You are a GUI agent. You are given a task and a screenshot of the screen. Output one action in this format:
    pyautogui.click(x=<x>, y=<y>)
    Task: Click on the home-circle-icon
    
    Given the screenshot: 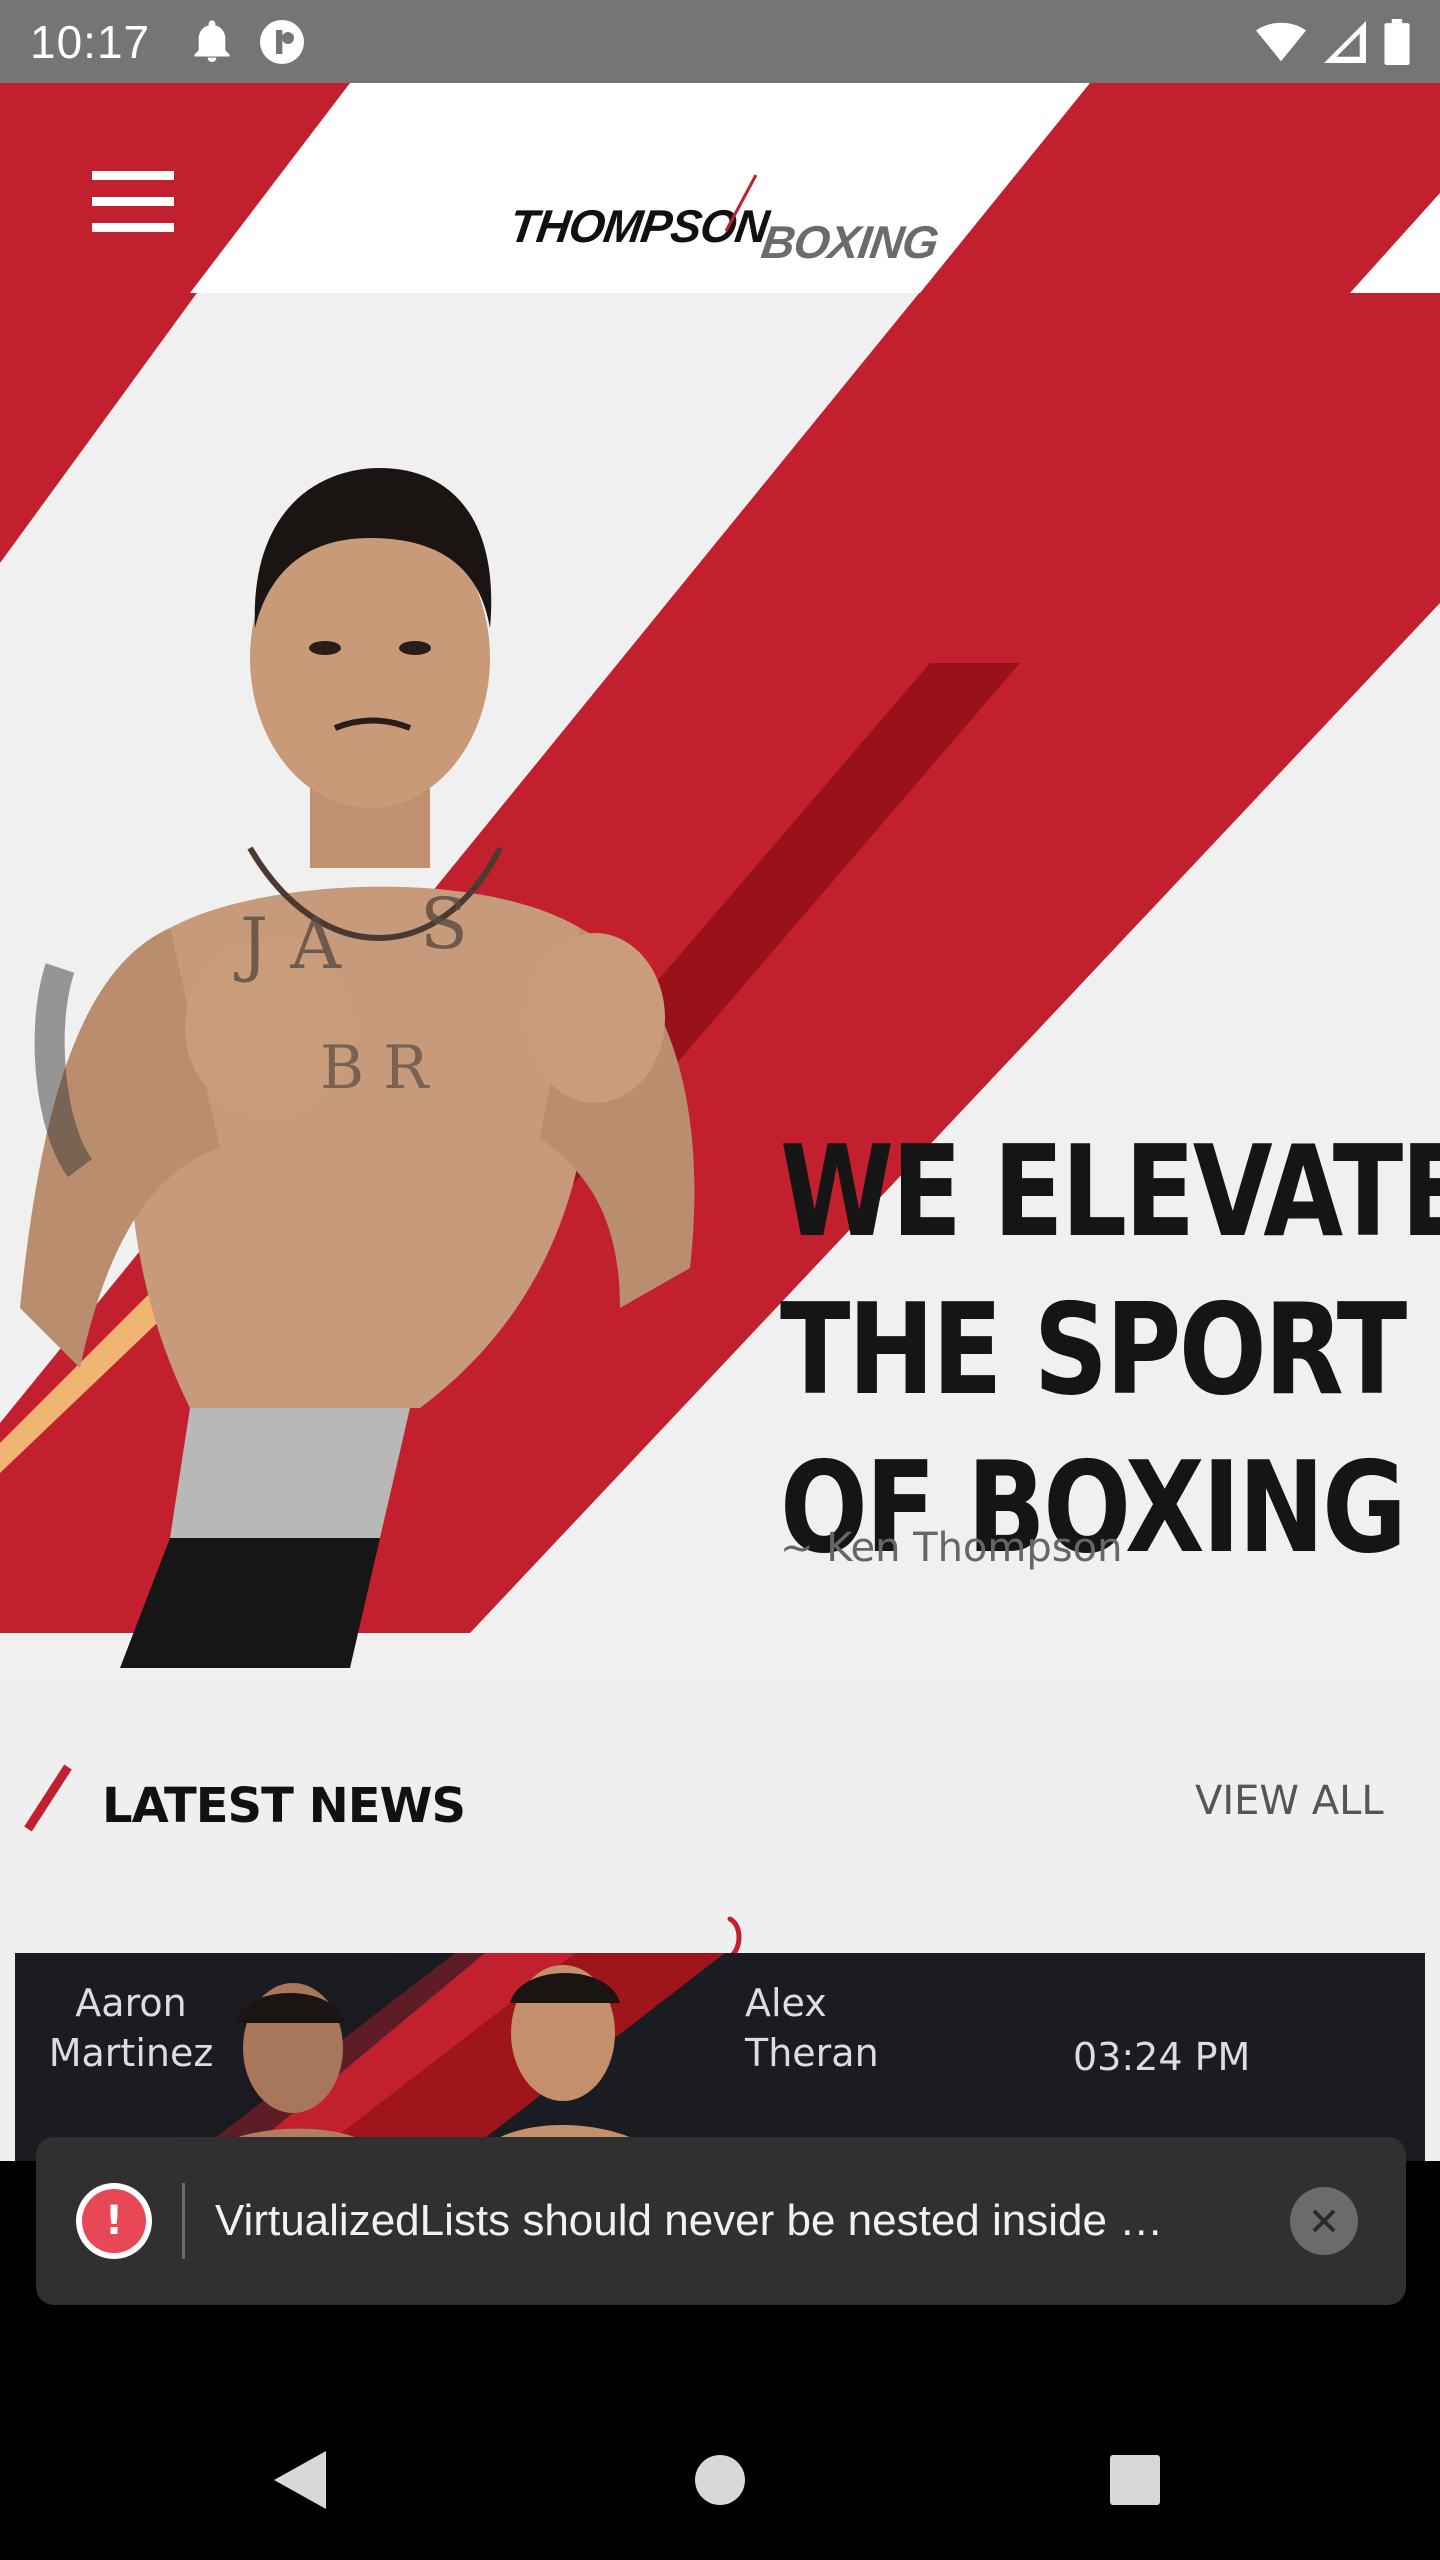 What is the action you would take?
    pyautogui.click(x=720, y=2480)
    